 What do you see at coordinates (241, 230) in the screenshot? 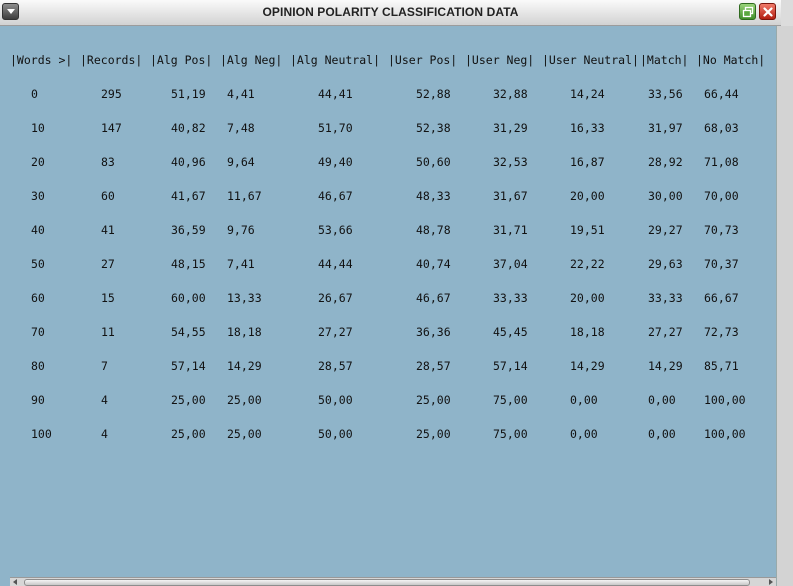
I see `table-cell: 9,76` at bounding box center [241, 230].